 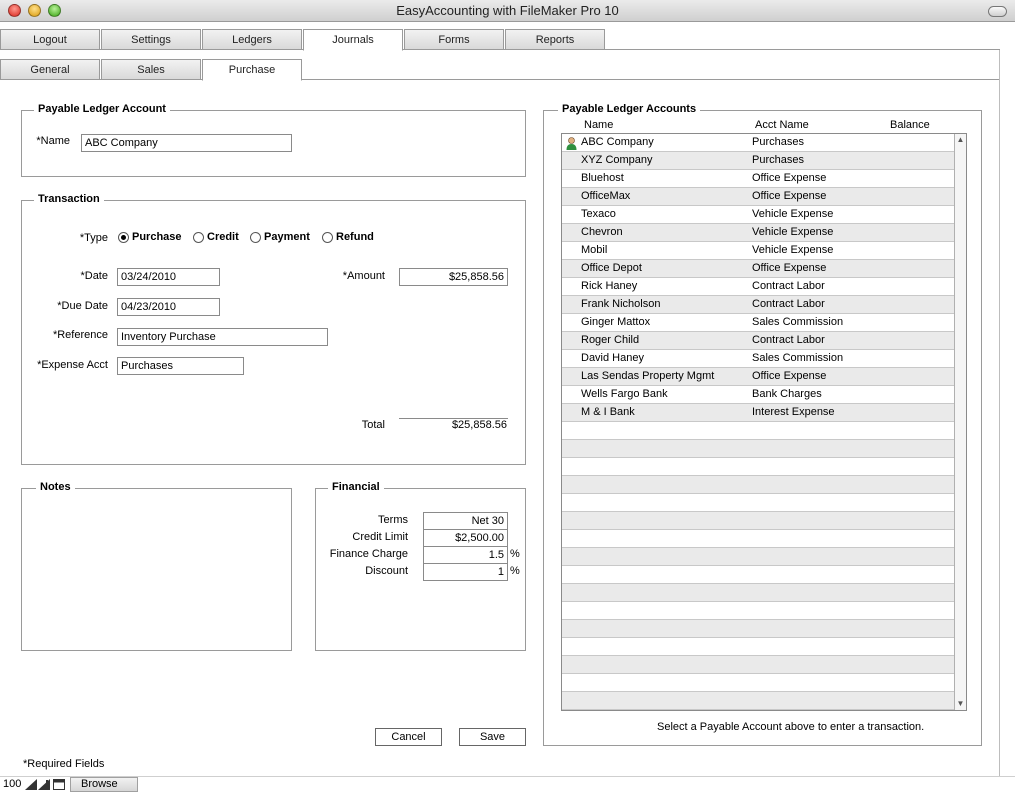 What do you see at coordinates (59, 784) in the screenshot?
I see `status-area-toggle-icon` at bounding box center [59, 784].